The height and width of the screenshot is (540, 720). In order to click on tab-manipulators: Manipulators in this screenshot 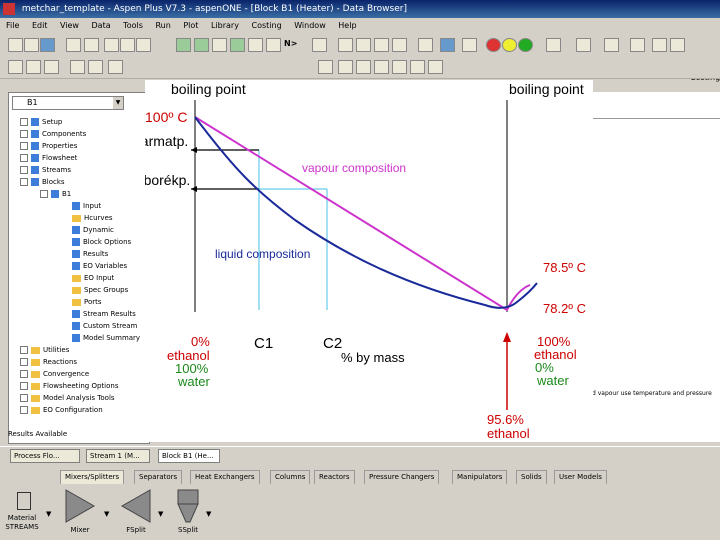, I will do `click(480, 477)`.